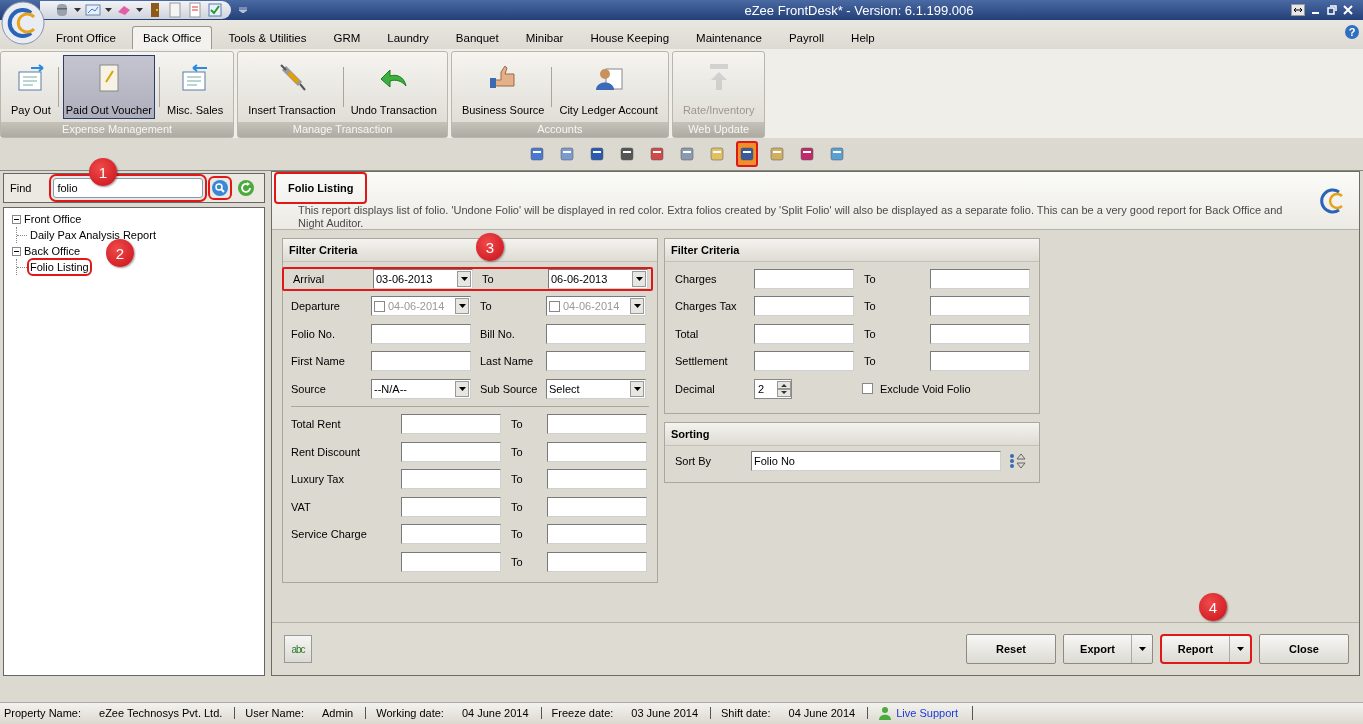 This screenshot has height=724, width=1363. Describe the element at coordinates (885, 712) in the screenshot. I see `person-icon` at that location.